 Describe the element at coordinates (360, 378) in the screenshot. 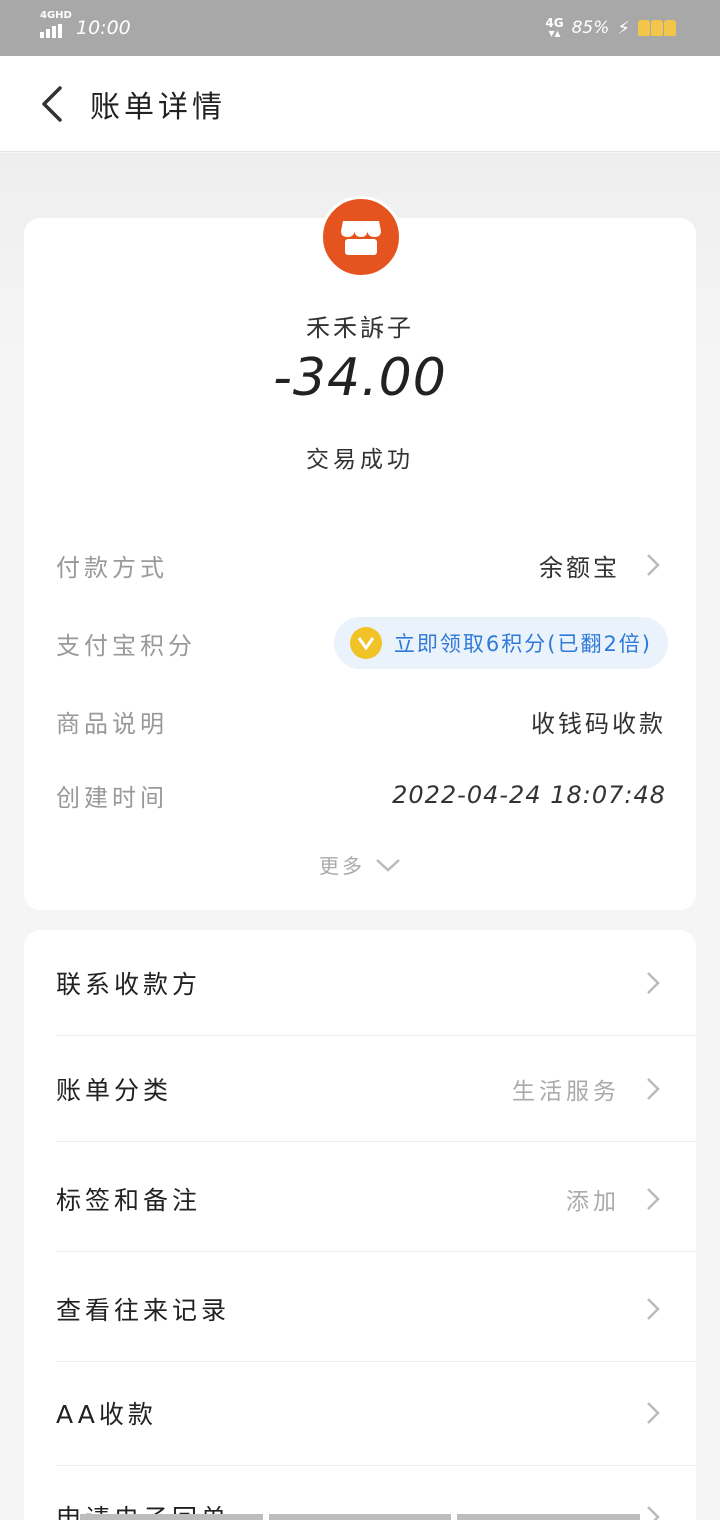

I see `bill-amount: -34.00` at that location.